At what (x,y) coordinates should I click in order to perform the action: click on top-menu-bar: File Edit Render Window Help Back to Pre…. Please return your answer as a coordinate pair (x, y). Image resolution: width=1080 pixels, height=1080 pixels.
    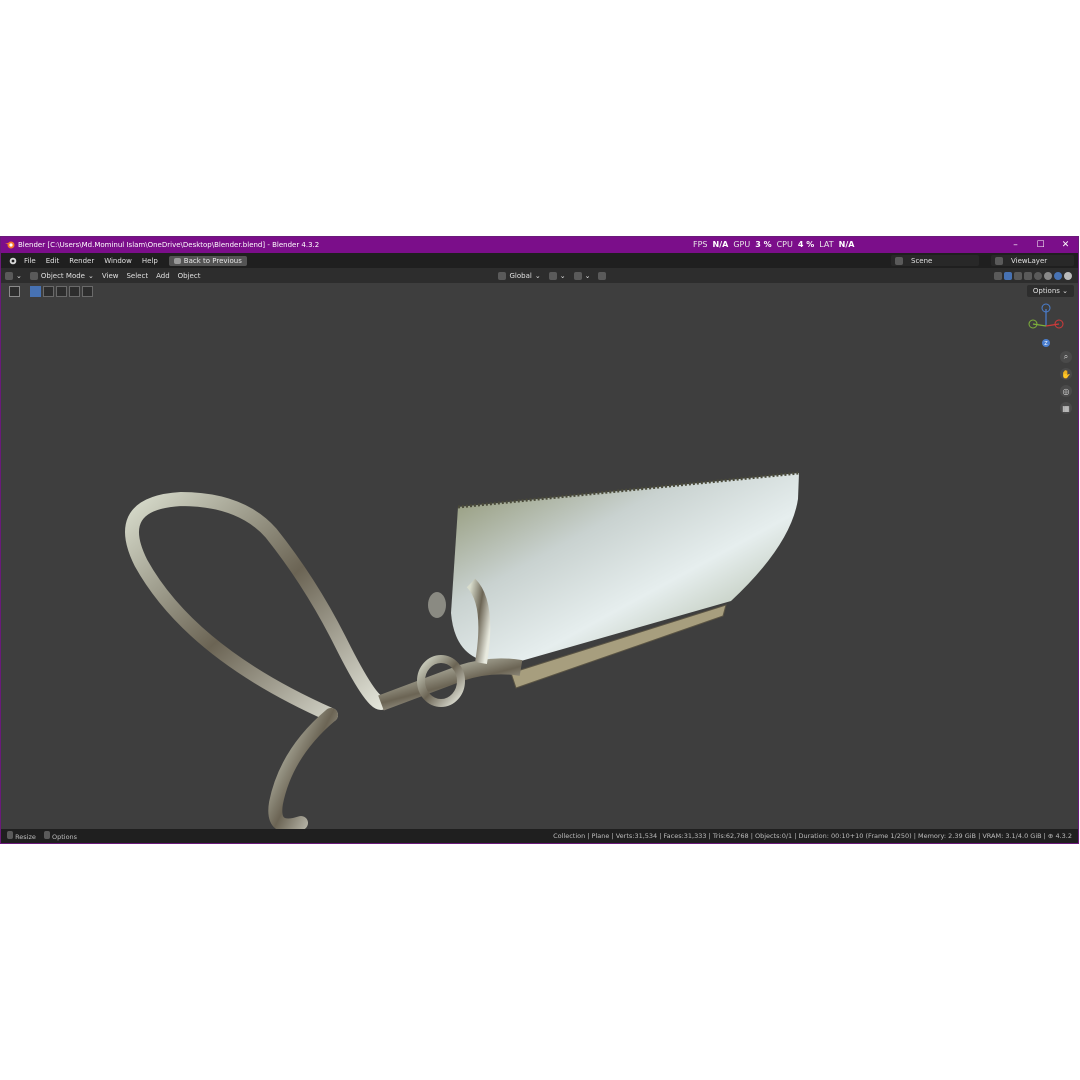
    Looking at the image, I should click on (539, 254).